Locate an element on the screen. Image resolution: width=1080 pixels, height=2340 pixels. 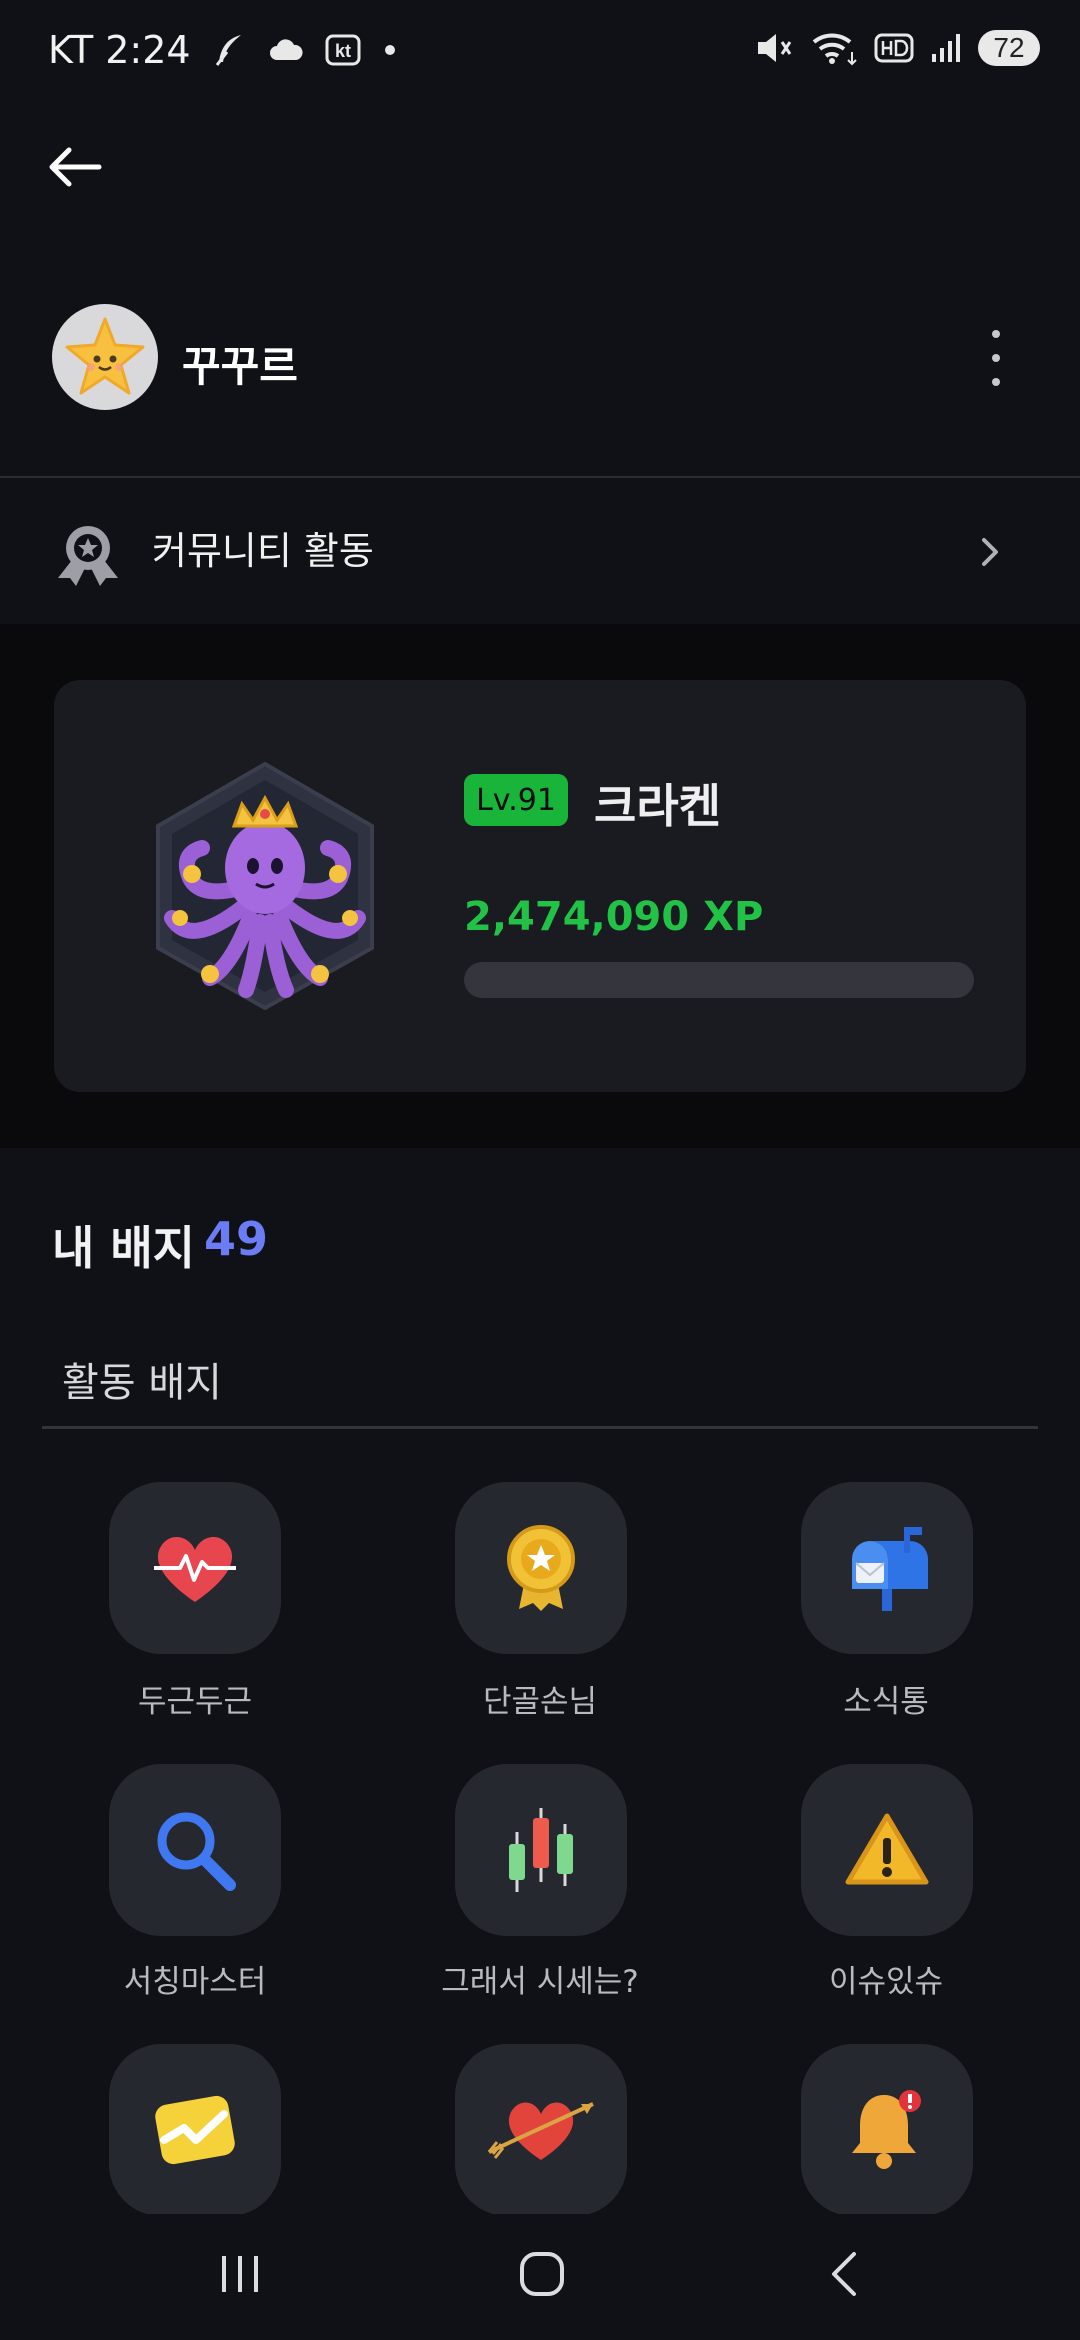
profile-row is located at coordinates (540, 355).